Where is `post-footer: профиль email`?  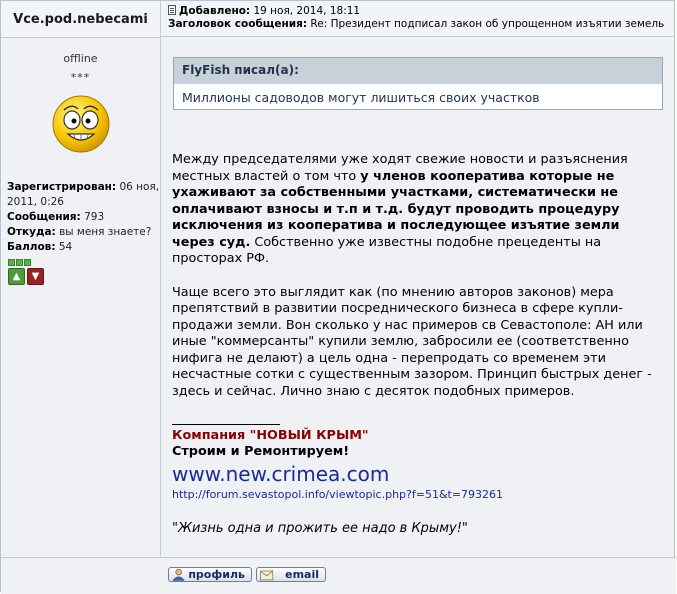 post-footer: профиль email is located at coordinates (338, 575).